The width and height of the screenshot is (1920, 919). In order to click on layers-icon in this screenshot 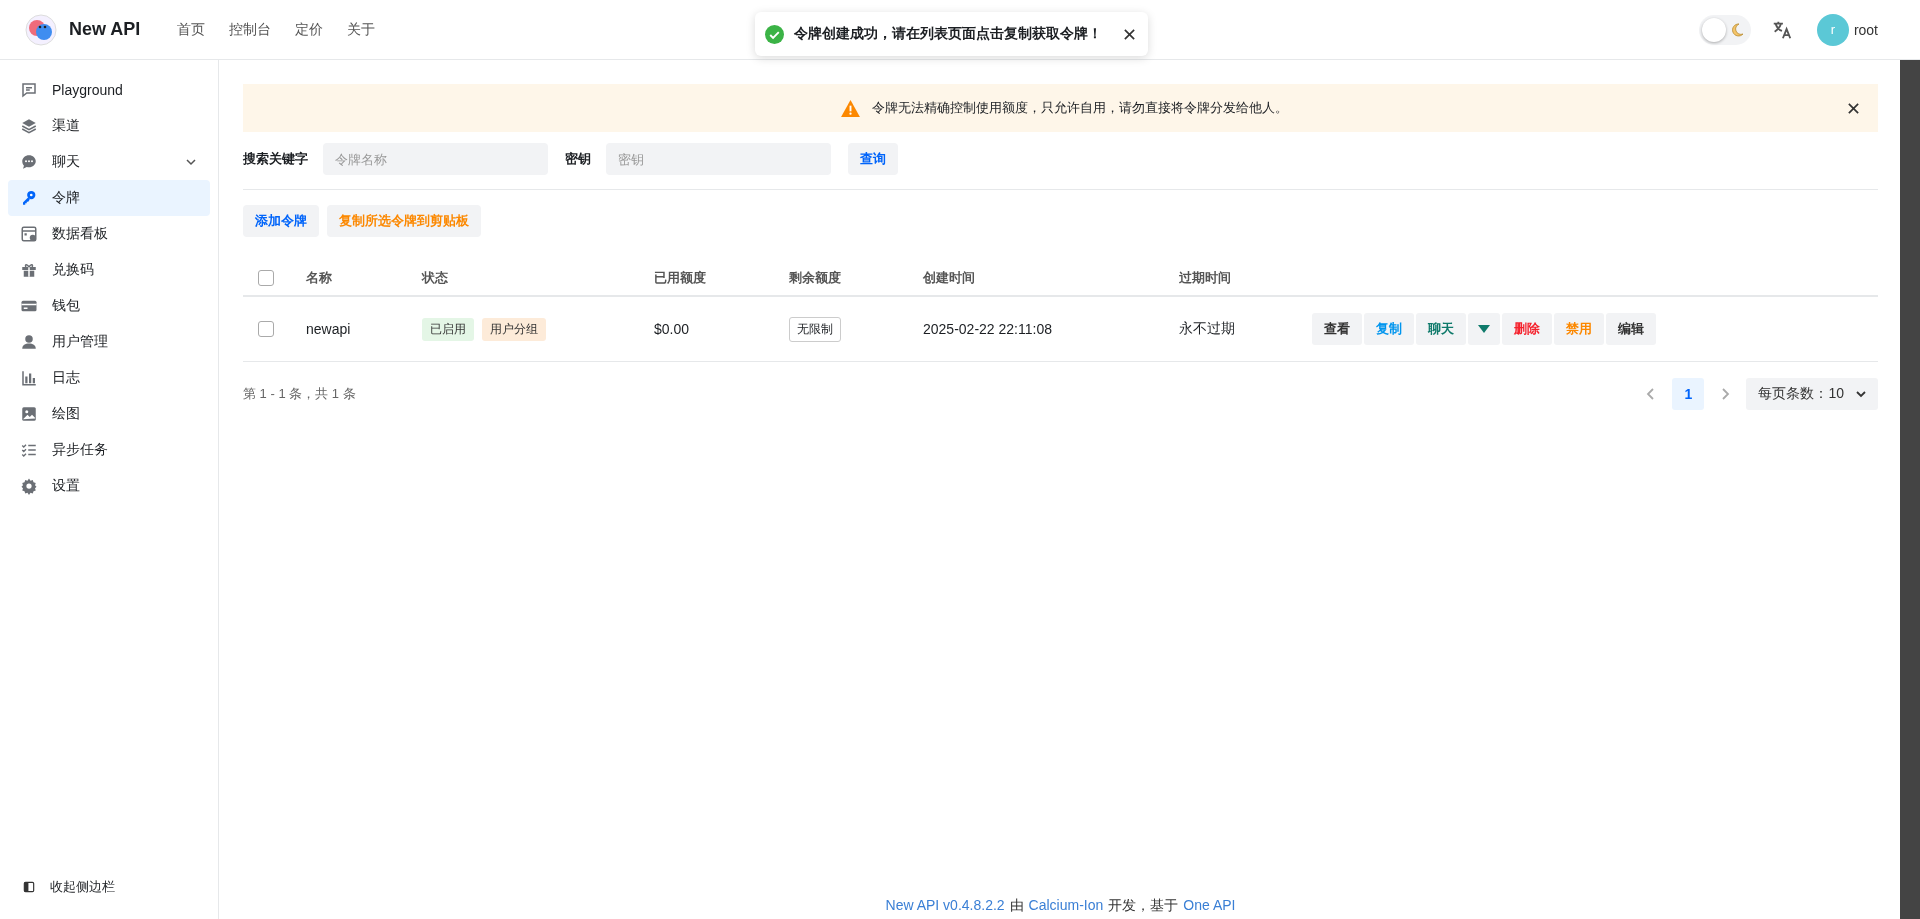, I will do `click(29, 126)`.